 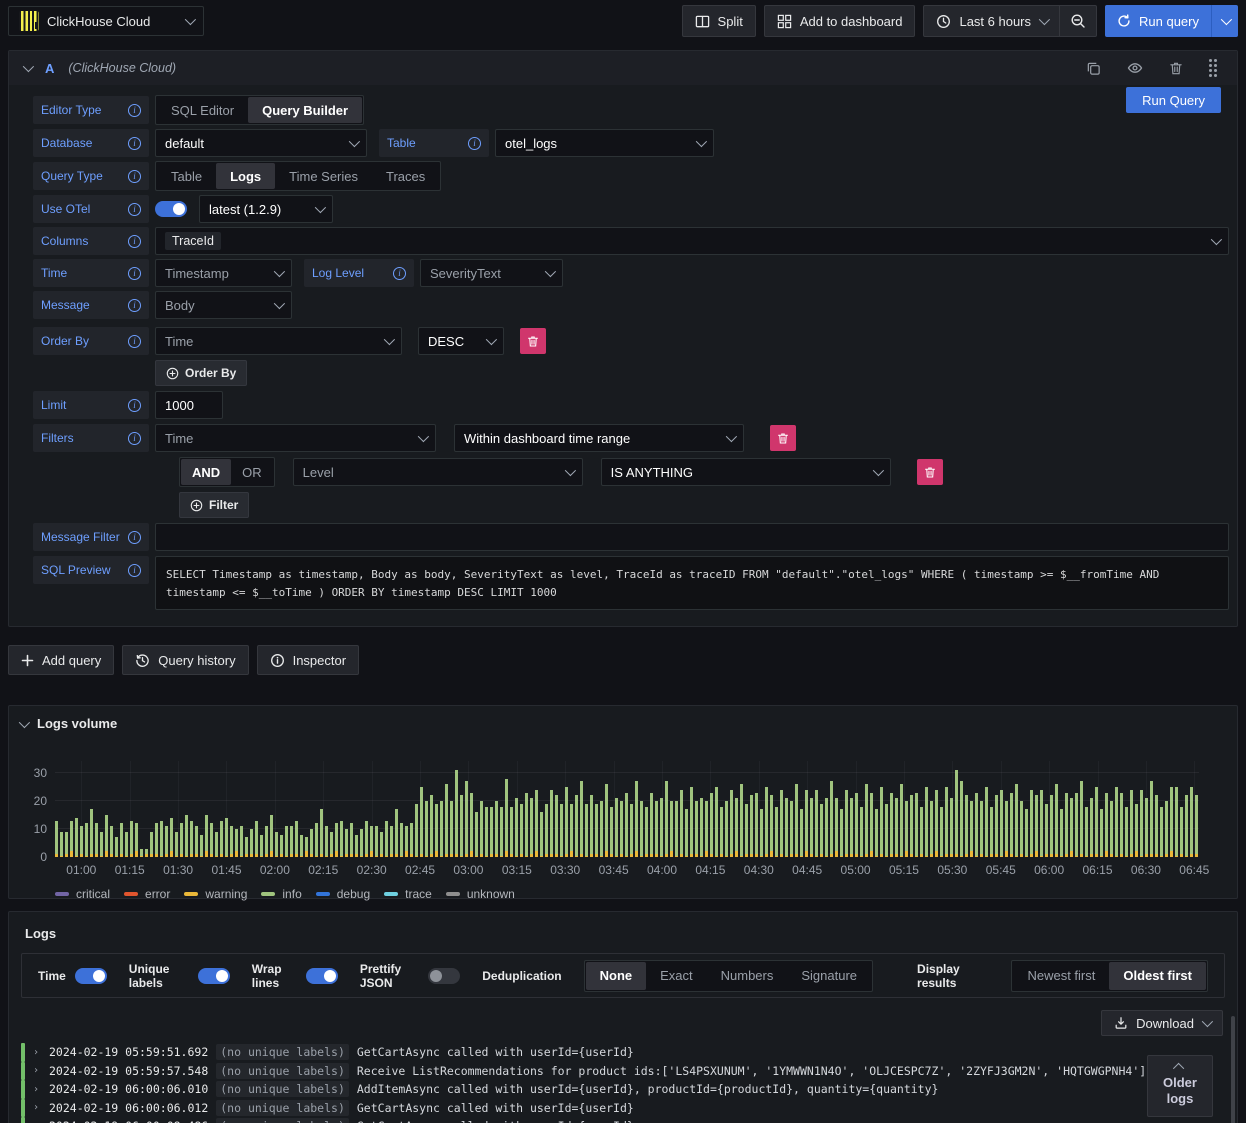 What do you see at coordinates (1061, 976) in the screenshot?
I see `display-newest-first: Newest first` at bounding box center [1061, 976].